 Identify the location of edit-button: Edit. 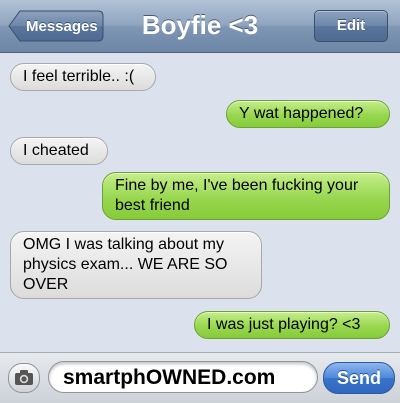
(351, 26).